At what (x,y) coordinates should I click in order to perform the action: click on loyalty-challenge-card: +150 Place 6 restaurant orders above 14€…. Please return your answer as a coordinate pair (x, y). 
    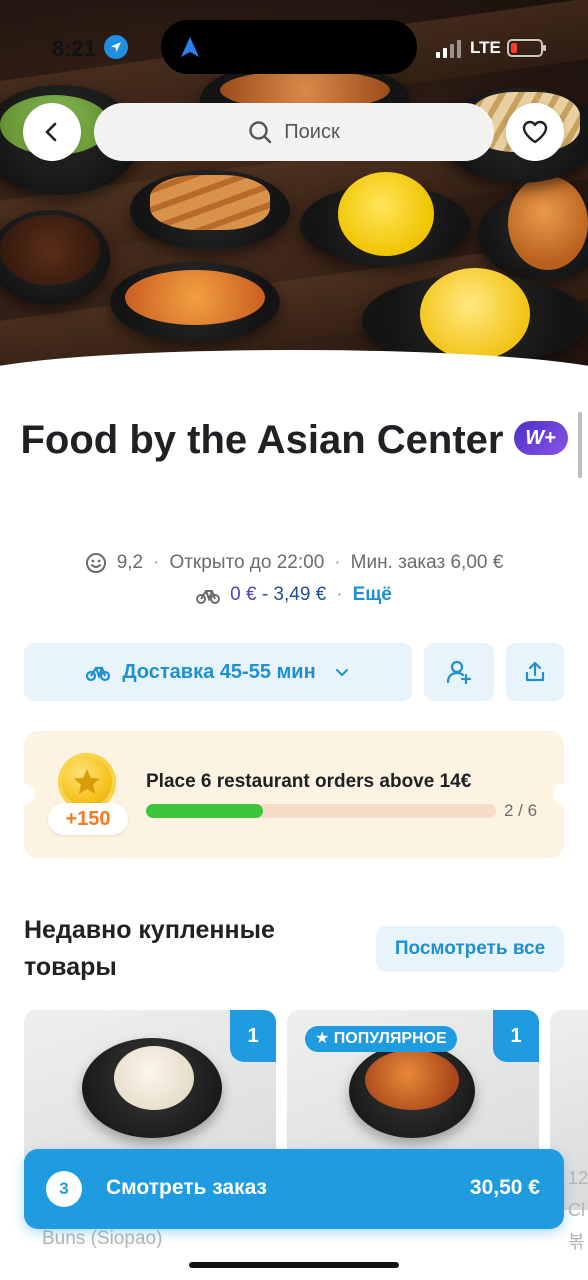
    Looking at the image, I should click on (294, 794).